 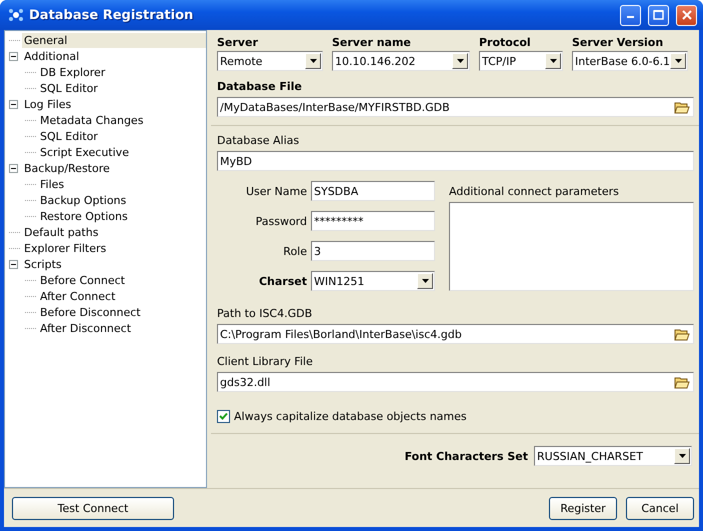 I want to click on dialog-button: Register, so click(x=583, y=508).